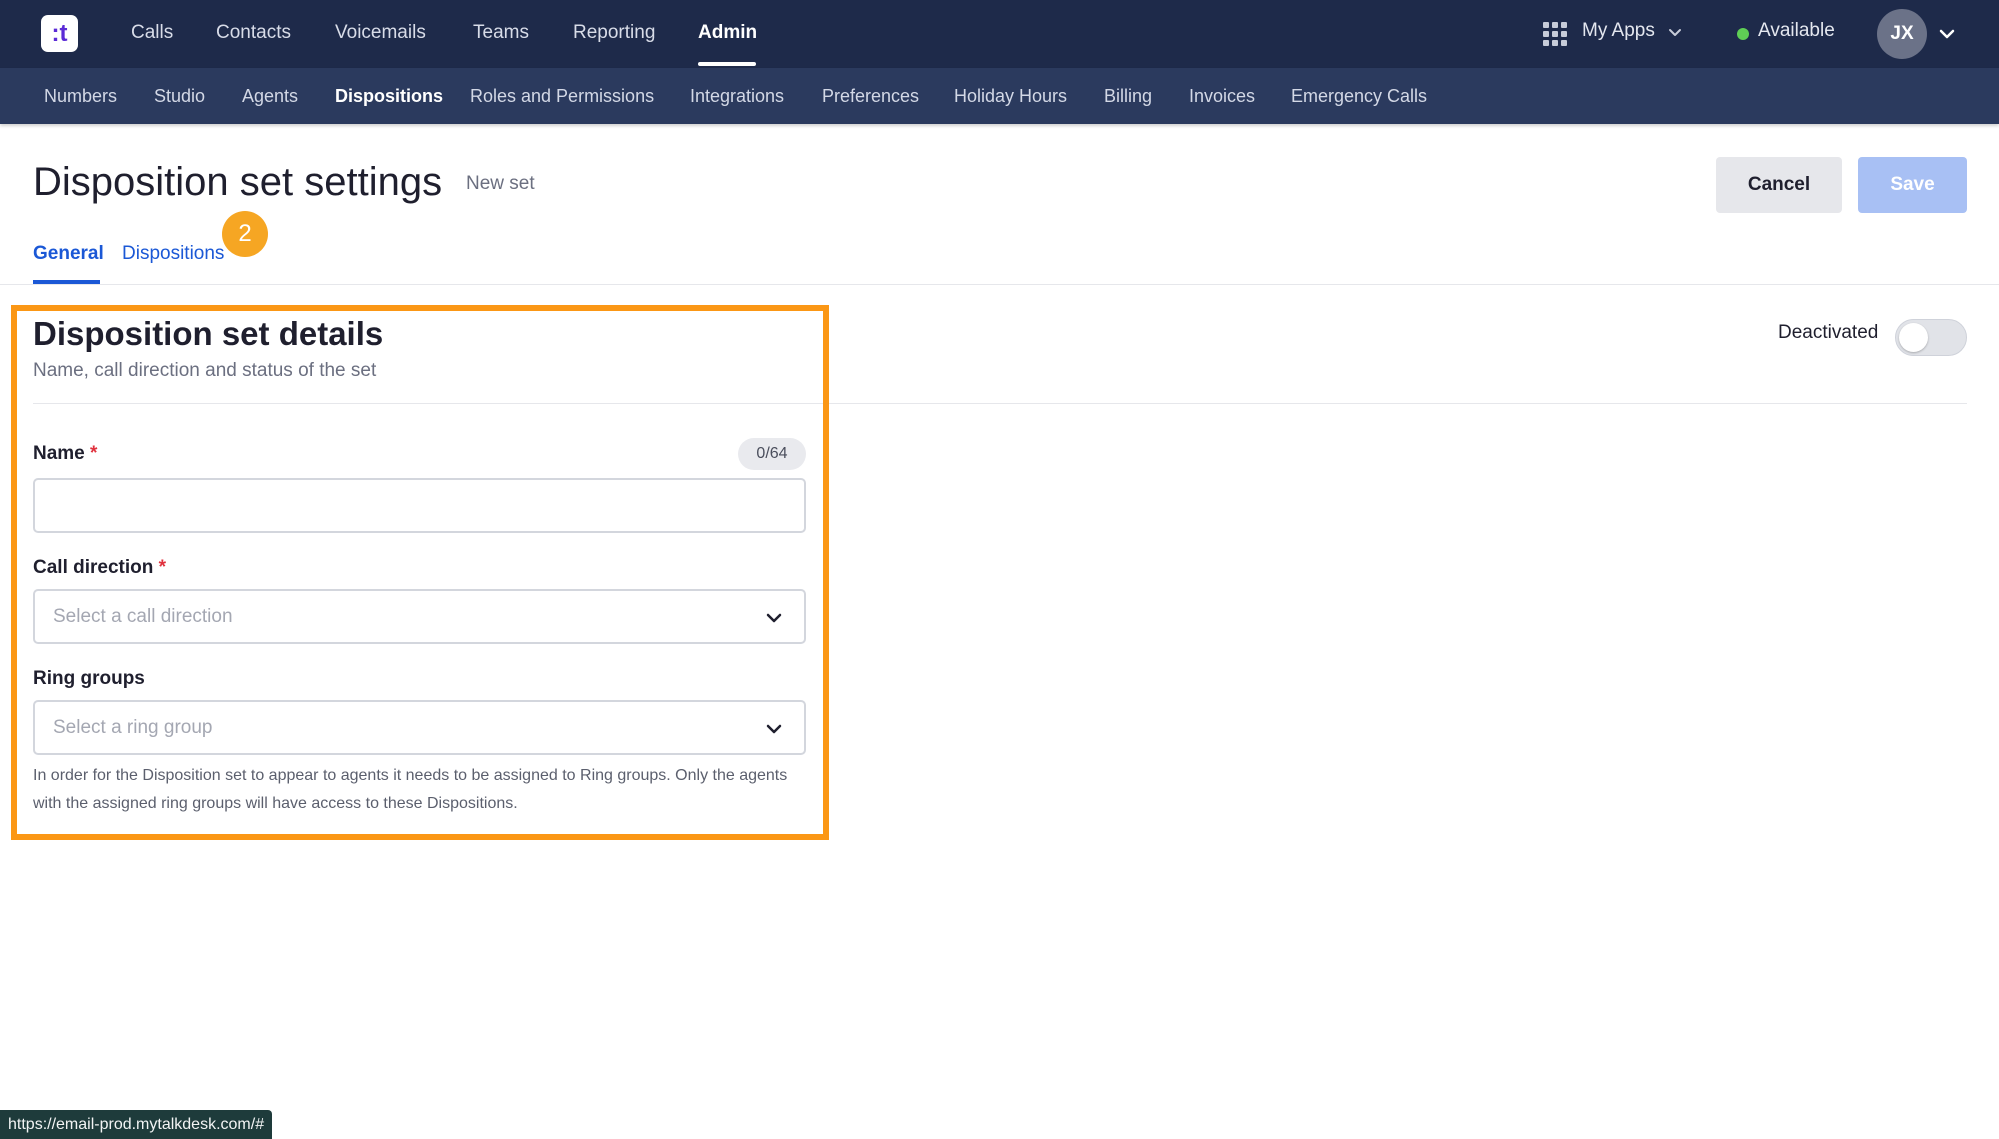  Describe the element at coordinates (133, 727) in the screenshot. I see `ring-groups-placeholder: Select a ring group` at that location.